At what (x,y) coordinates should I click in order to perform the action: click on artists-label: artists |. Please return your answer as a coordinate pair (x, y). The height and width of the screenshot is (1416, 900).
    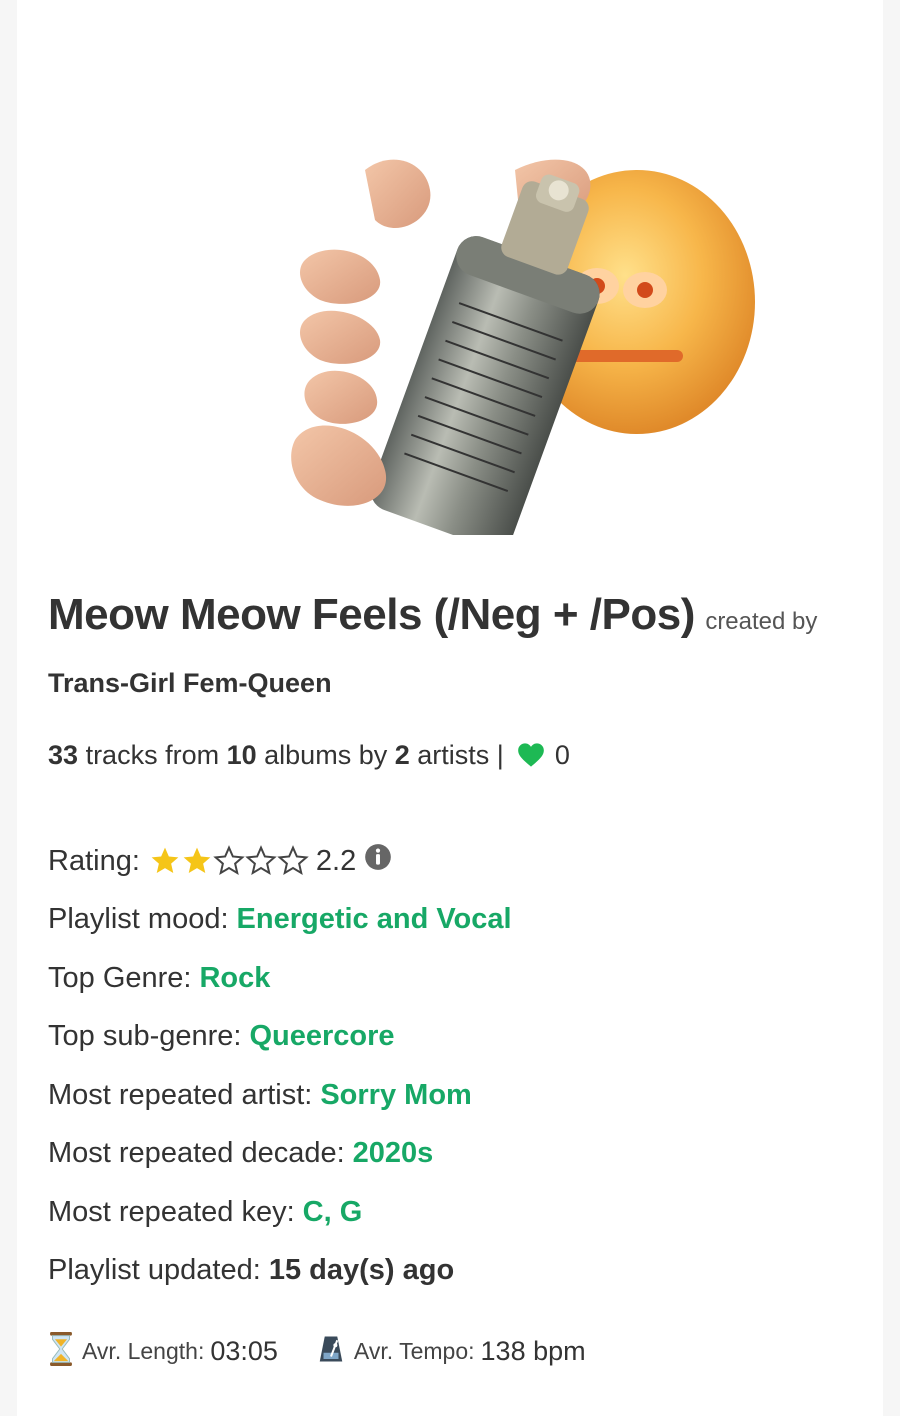
    Looking at the image, I should click on (460, 755).